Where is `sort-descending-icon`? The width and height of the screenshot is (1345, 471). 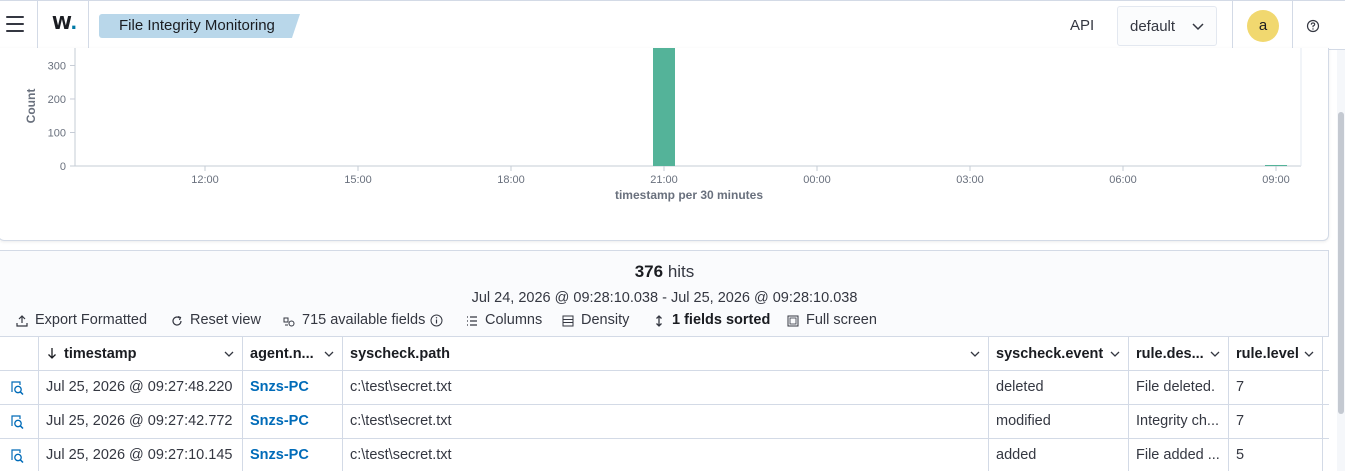
sort-descending-icon is located at coordinates (52, 353).